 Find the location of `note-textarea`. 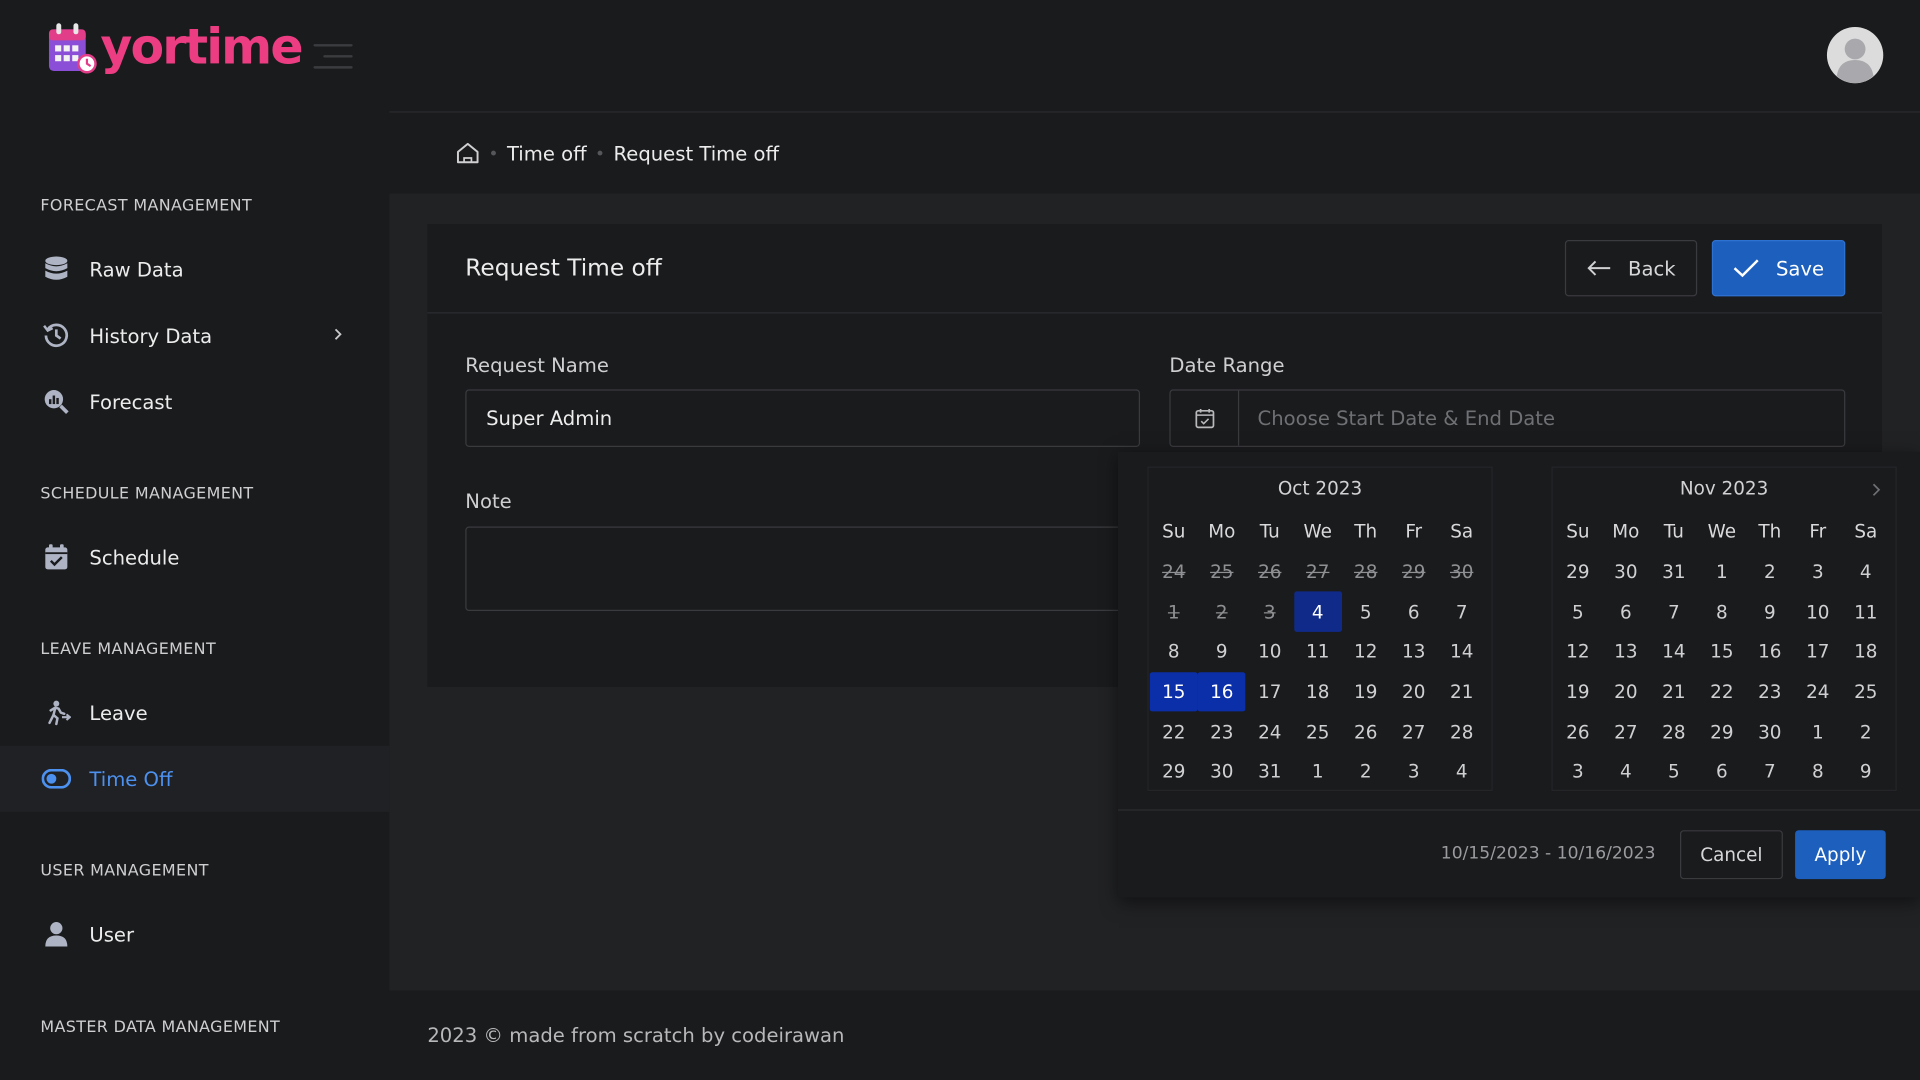

note-textarea is located at coordinates (803, 569).